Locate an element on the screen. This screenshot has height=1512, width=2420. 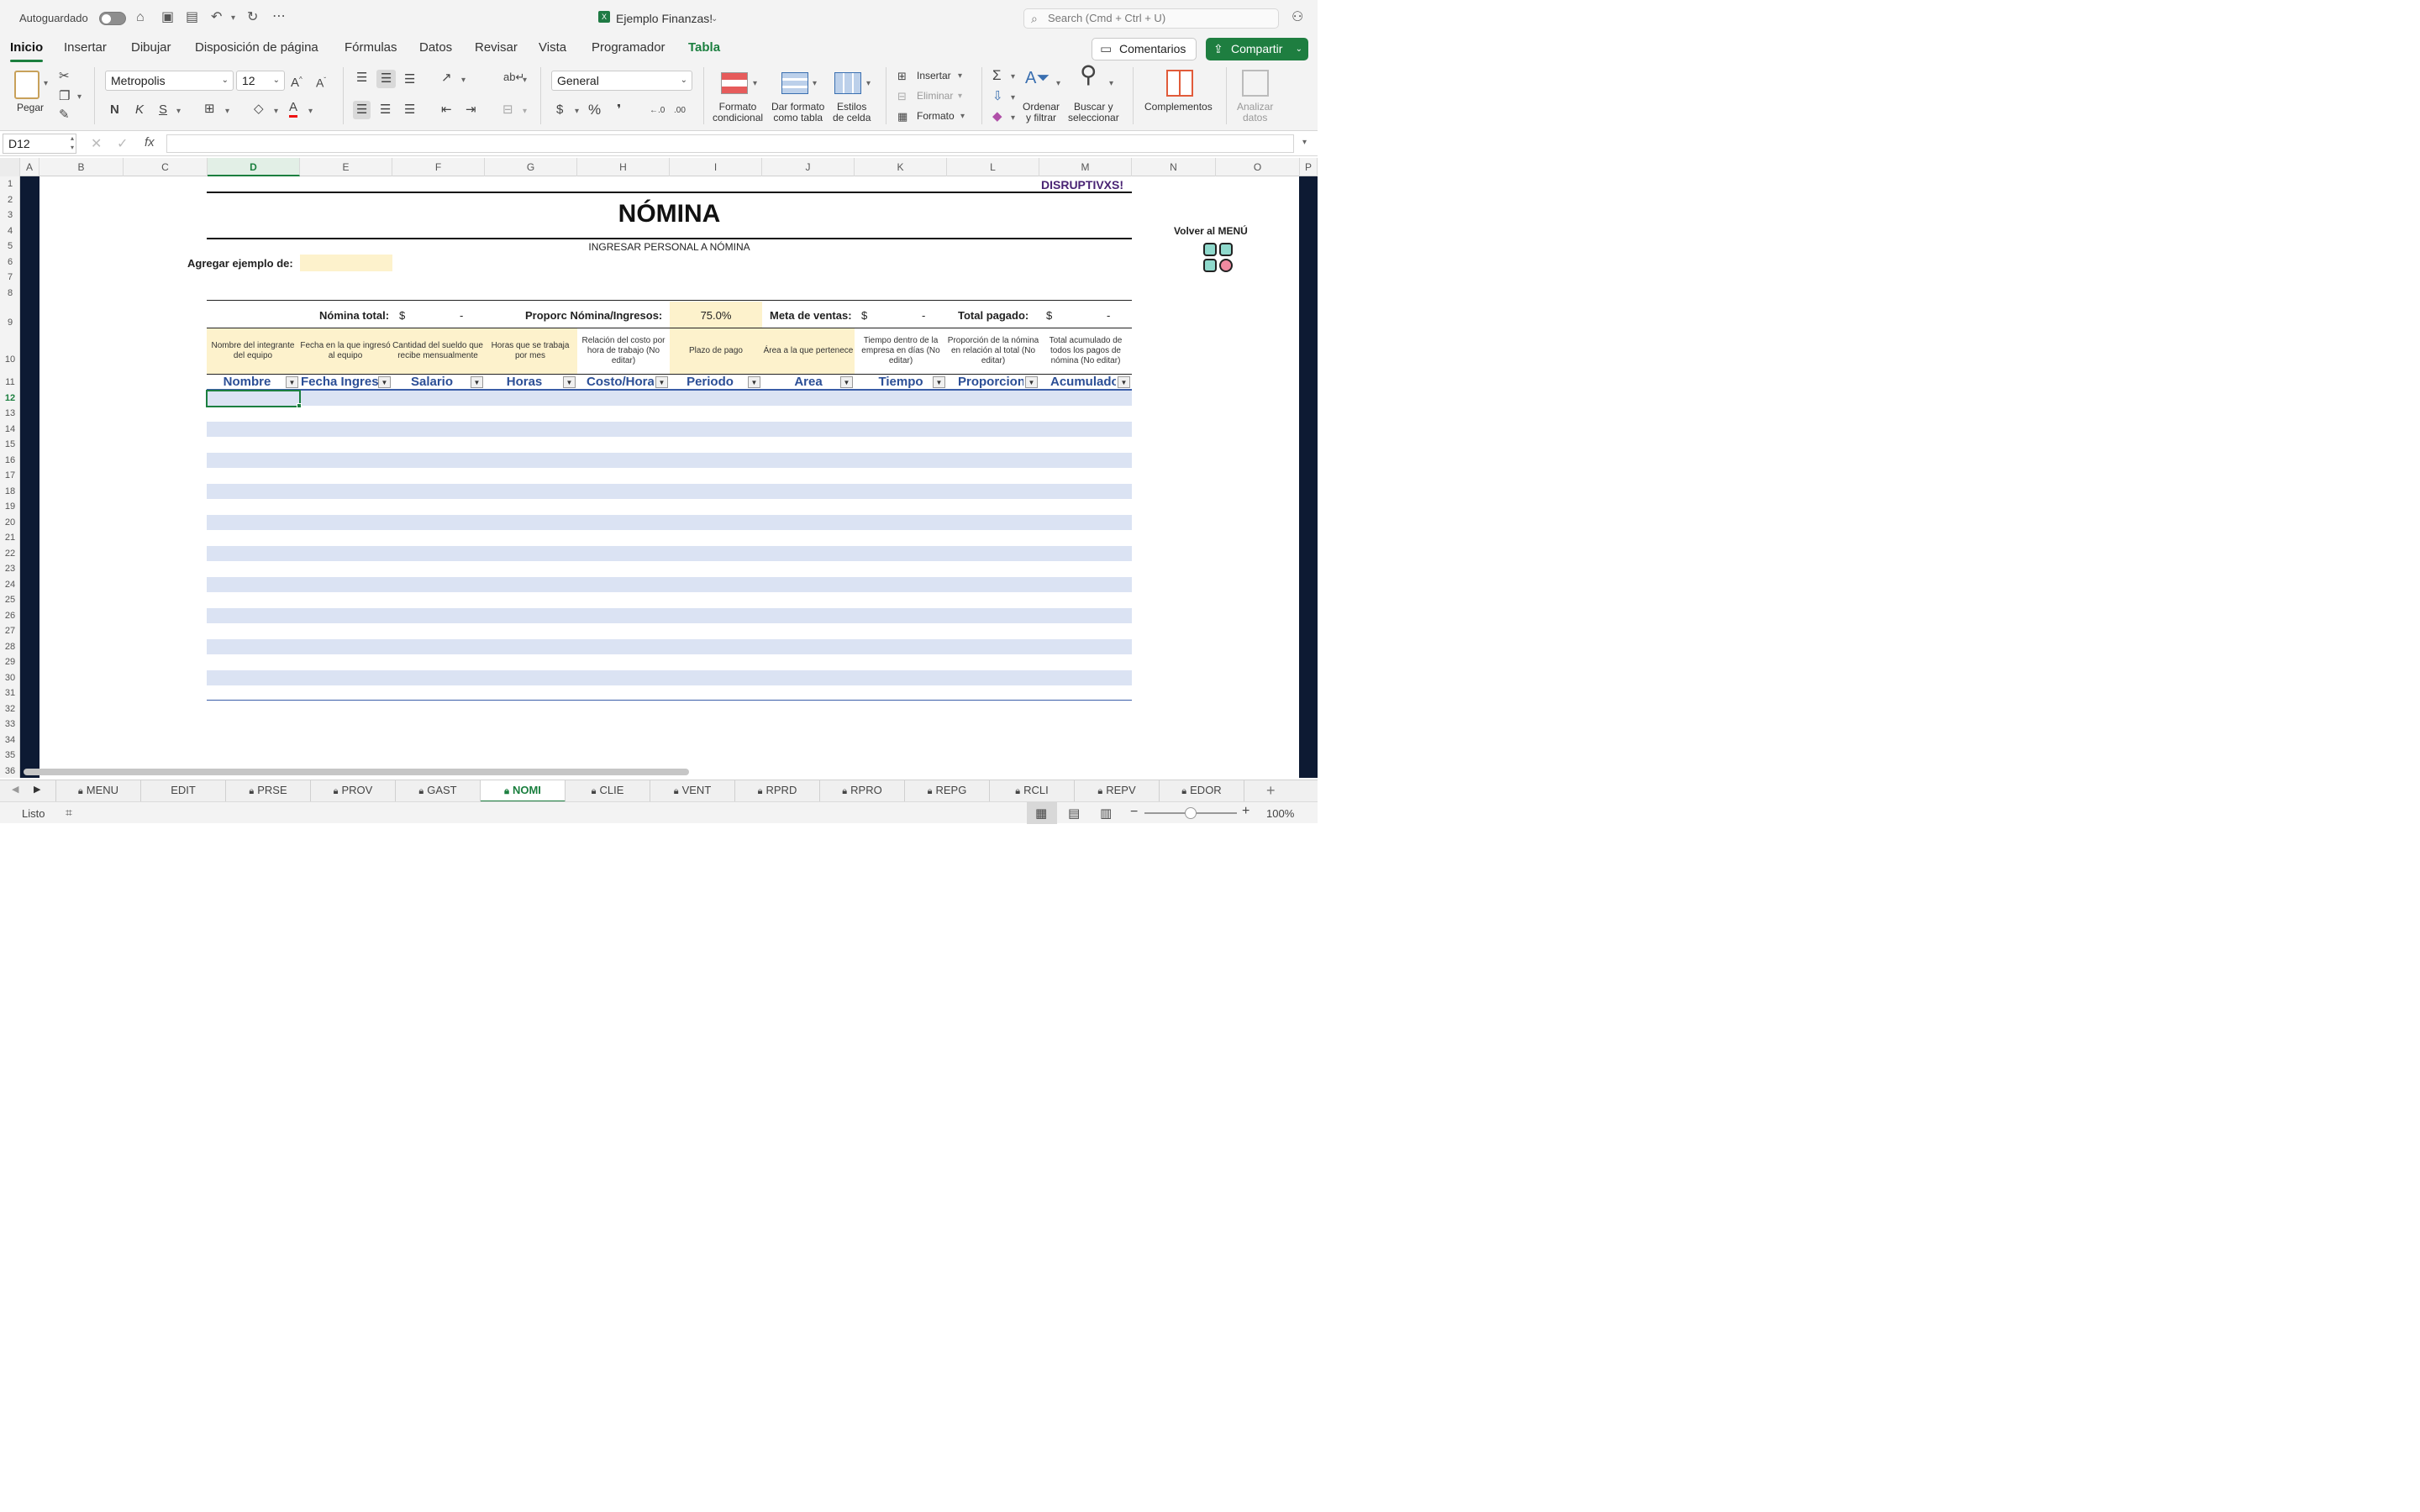
row-header: 36 is located at coordinates (10, 772).